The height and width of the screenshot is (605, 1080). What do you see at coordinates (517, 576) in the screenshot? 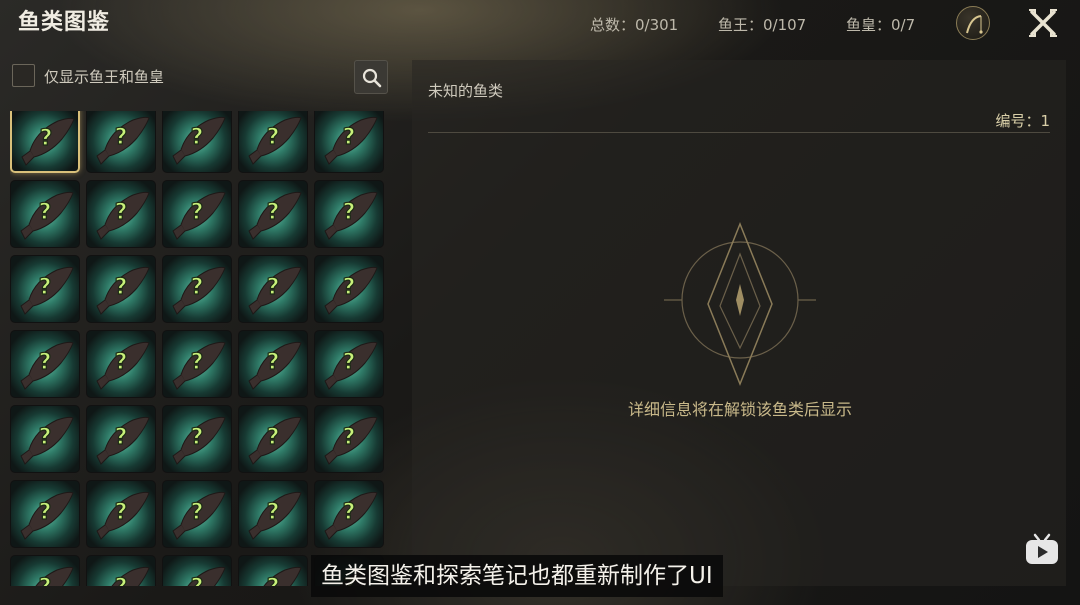
I see `video-subtitle: 鱼类图鉴和探索笔记也都重新制作了UI` at bounding box center [517, 576].